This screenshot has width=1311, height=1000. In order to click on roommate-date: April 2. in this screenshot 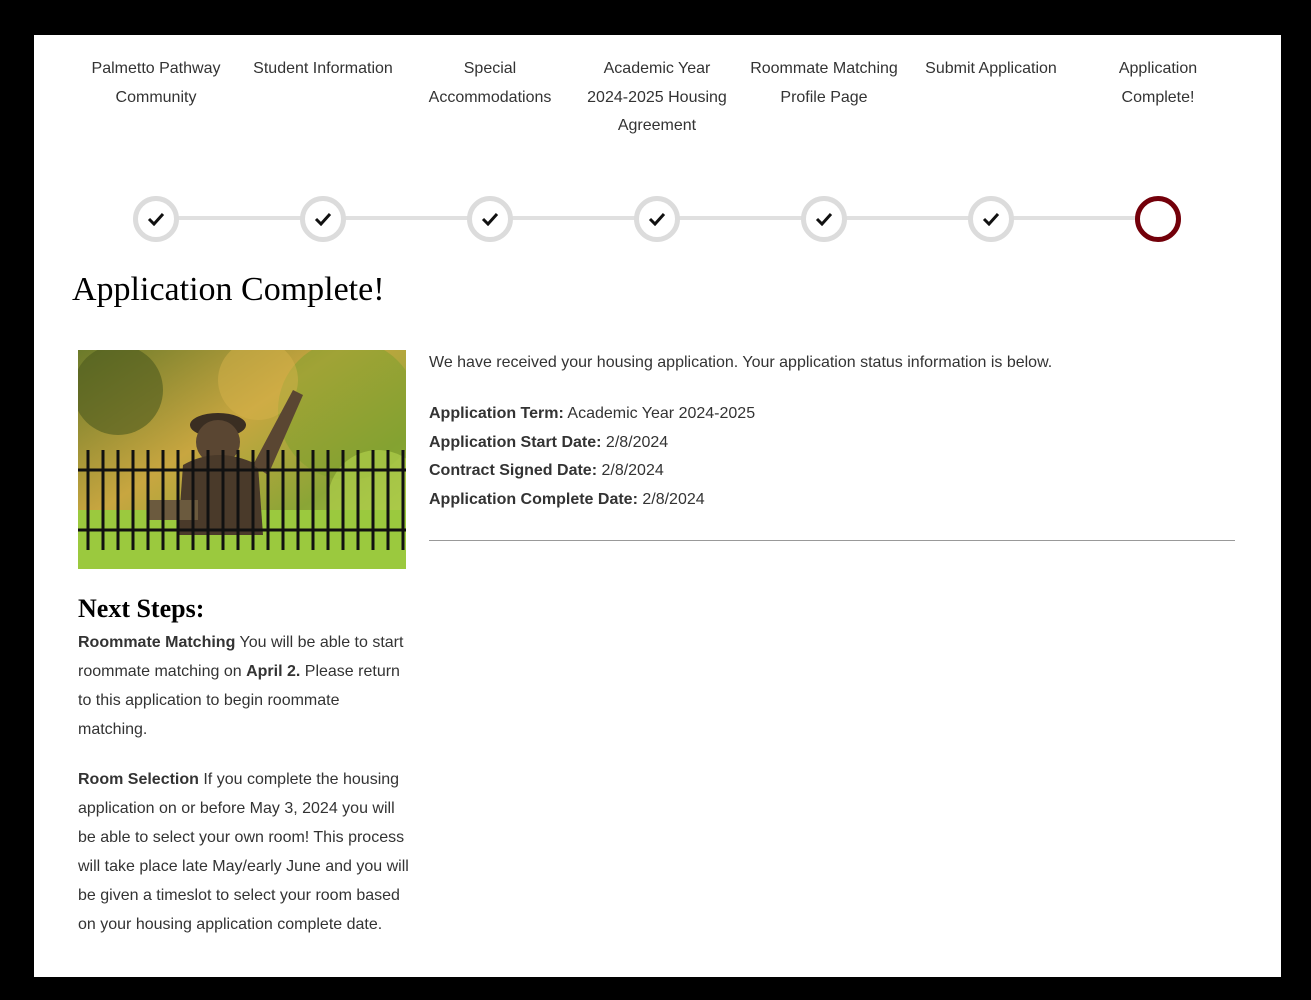, I will do `click(273, 671)`.